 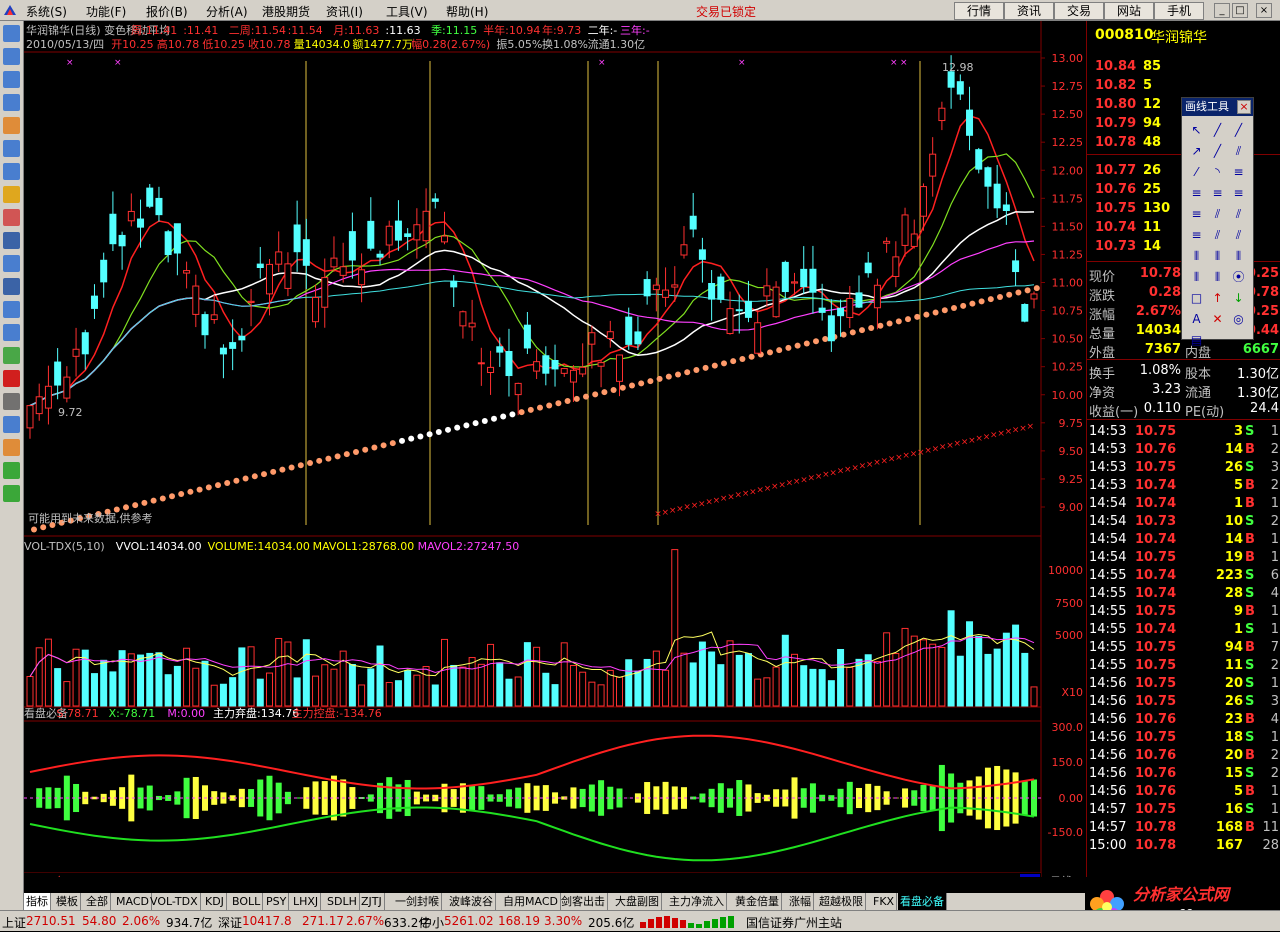 What do you see at coordinates (1238, 172) in the screenshot?
I see `gann-tool-icon: ≡` at bounding box center [1238, 172].